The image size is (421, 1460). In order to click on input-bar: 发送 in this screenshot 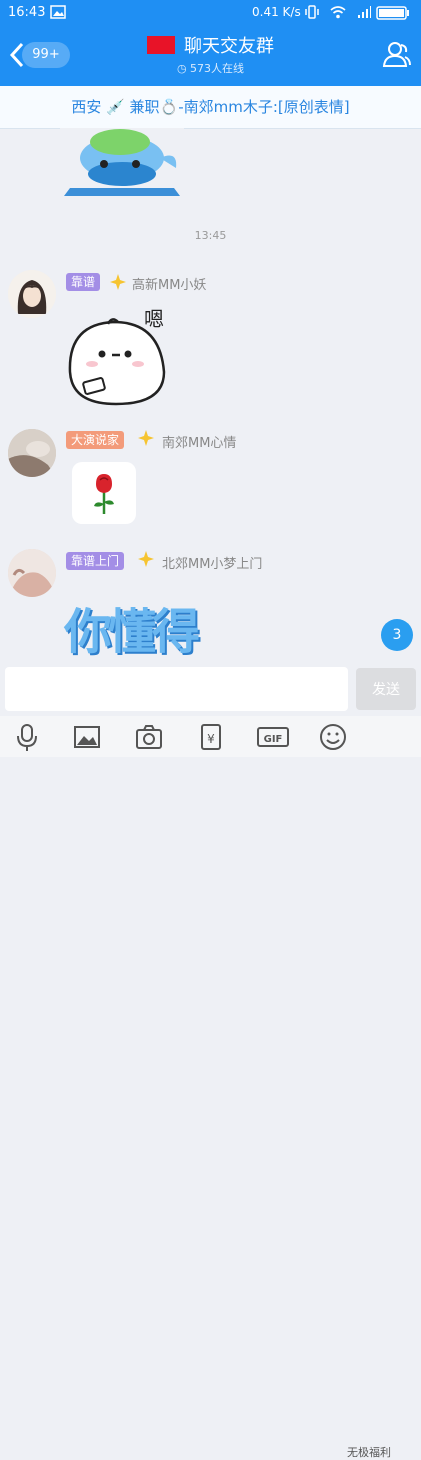, I will do `click(210, 690)`.